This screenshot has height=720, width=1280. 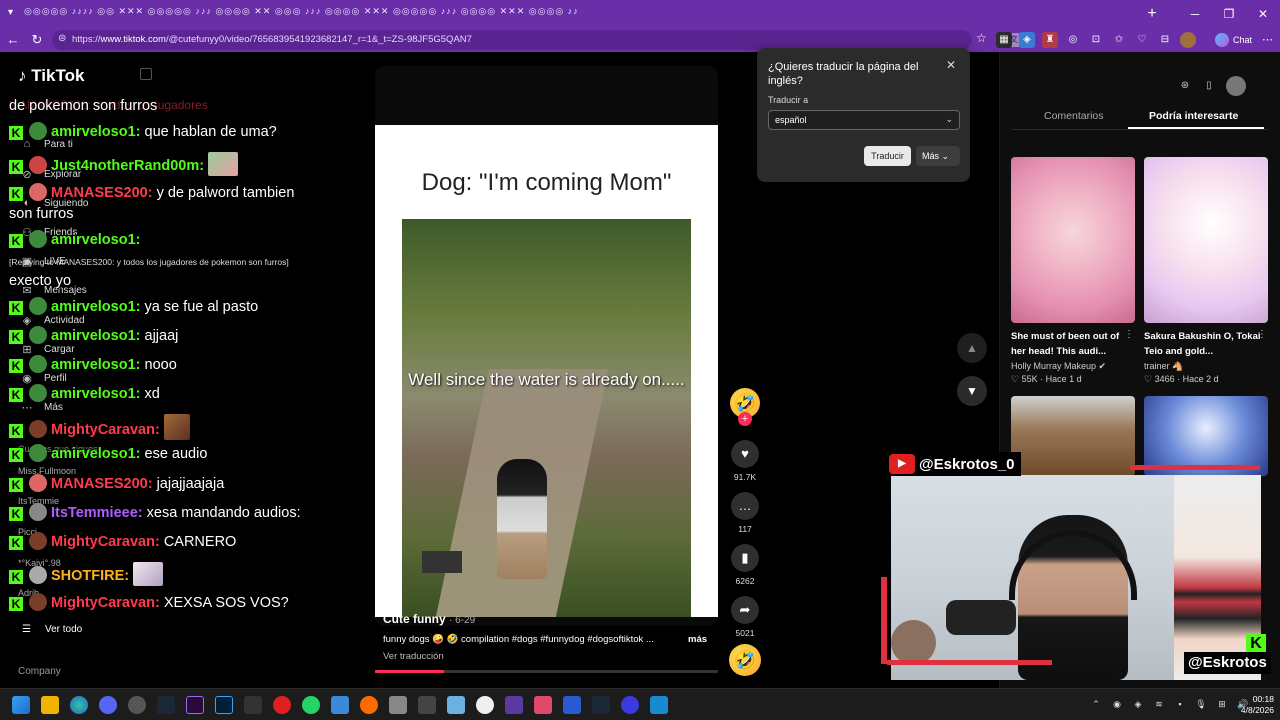 What do you see at coordinates (1027, 40) in the screenshot?
I see `extension-icon: ◈` at bounding box center [1027, 40].